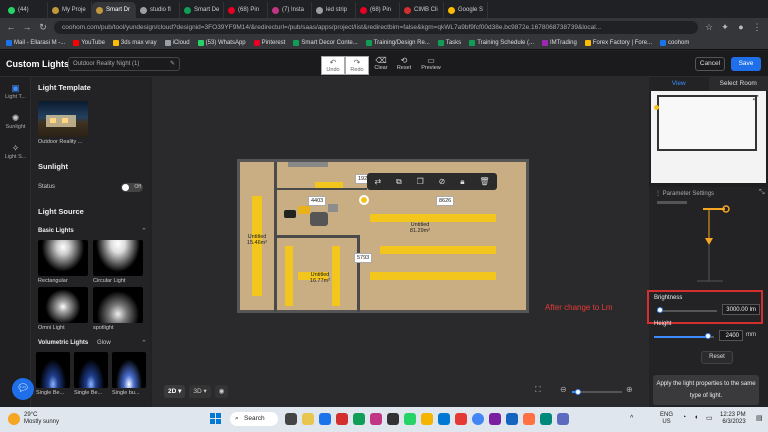  I want to click on reset-button: ⟲ Reset, so click(404, 63).